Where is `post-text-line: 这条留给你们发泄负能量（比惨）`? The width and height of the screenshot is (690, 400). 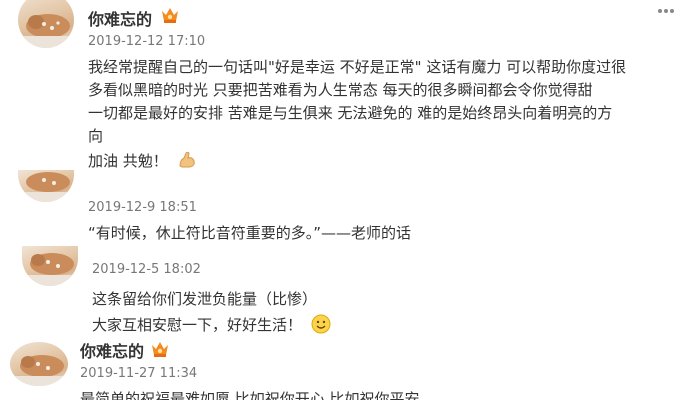 post-text-line: 这条留给你们发泄负能量（比惨） is located at coordinates (205, 299).